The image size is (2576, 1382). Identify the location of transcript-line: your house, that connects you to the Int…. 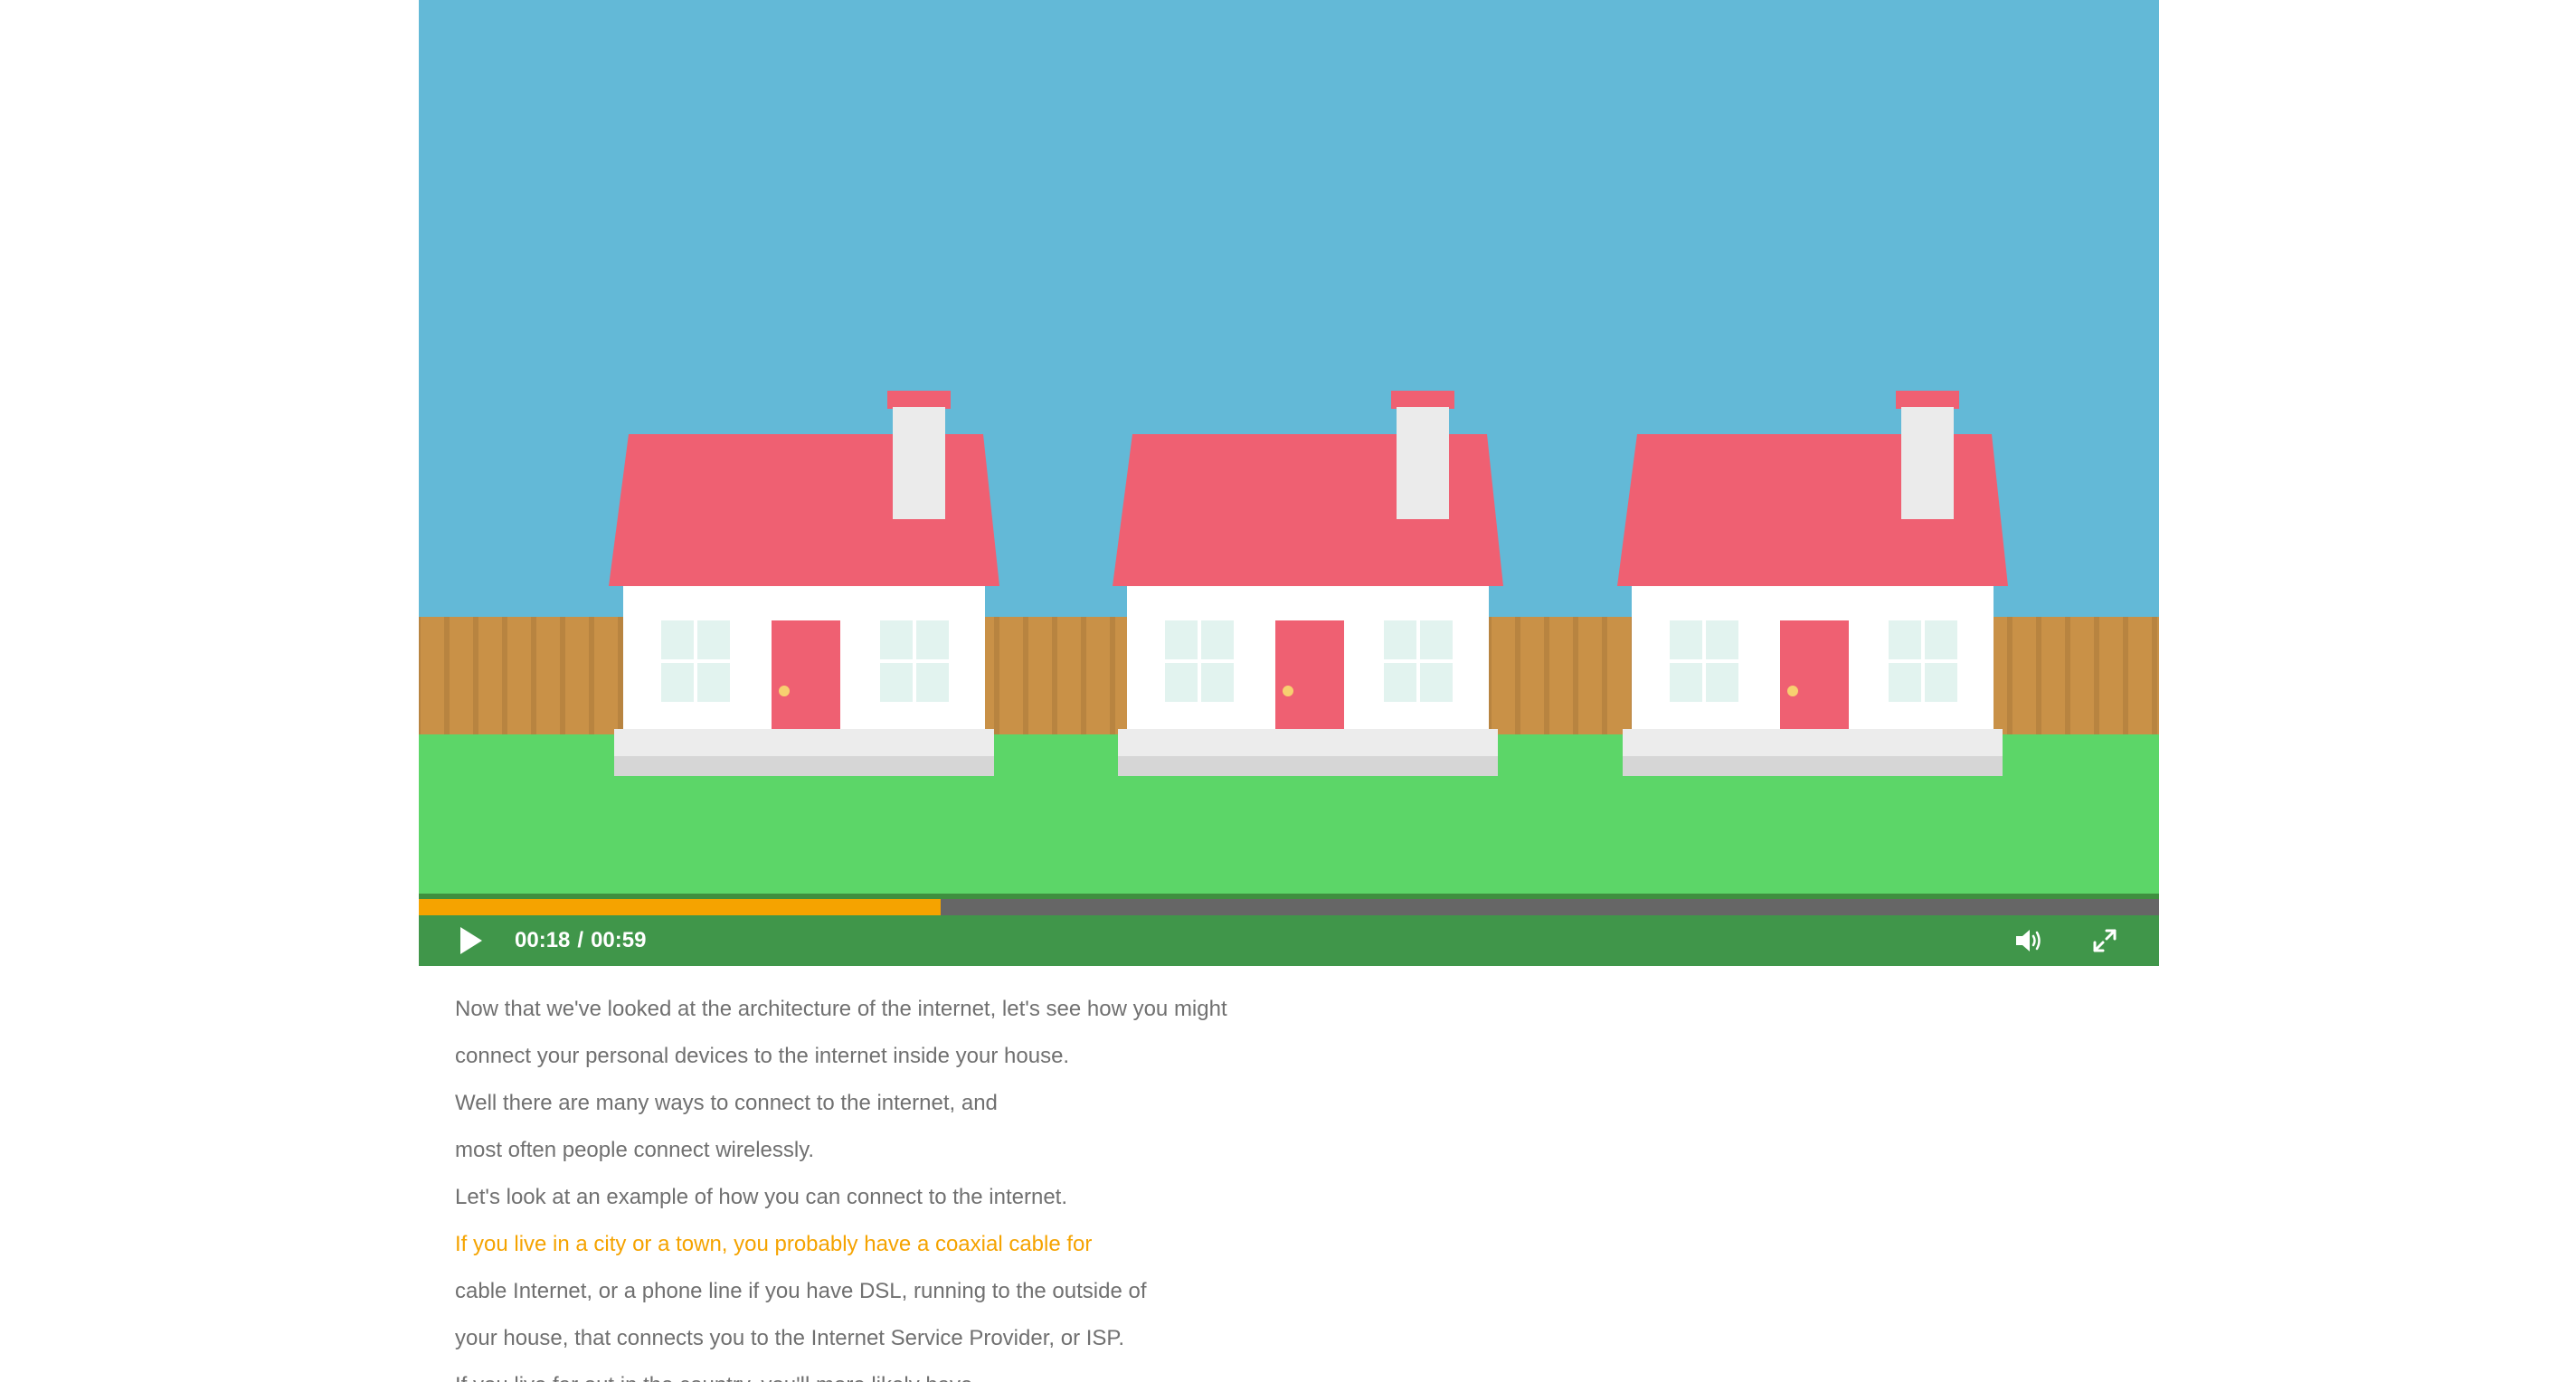
(1133, 1338).